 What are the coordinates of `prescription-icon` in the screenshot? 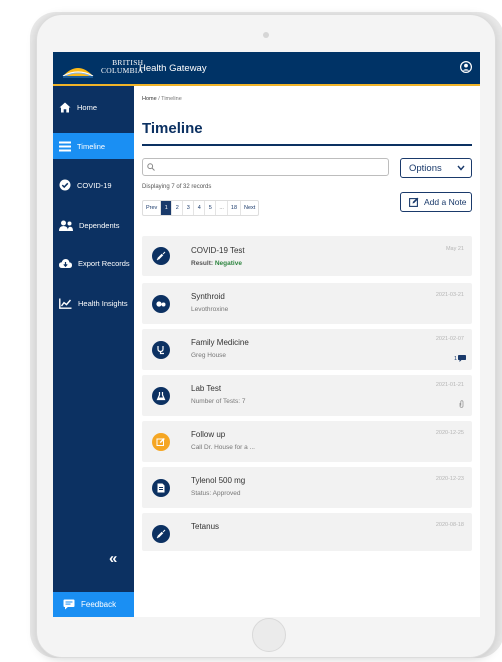 It's located at (161, 488).